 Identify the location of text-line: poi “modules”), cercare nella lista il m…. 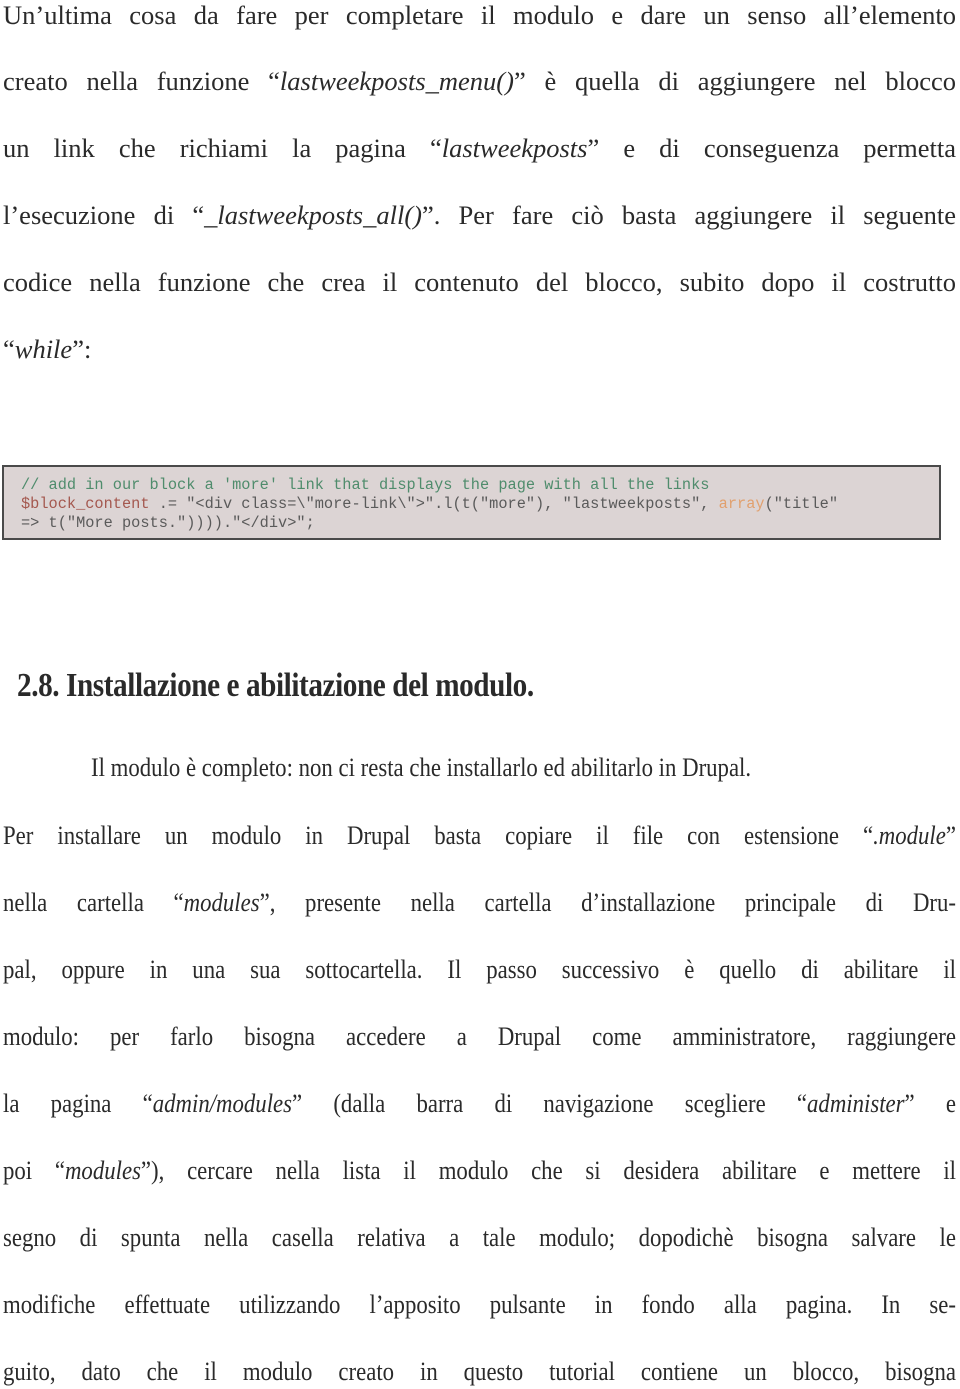
(479, 1170).